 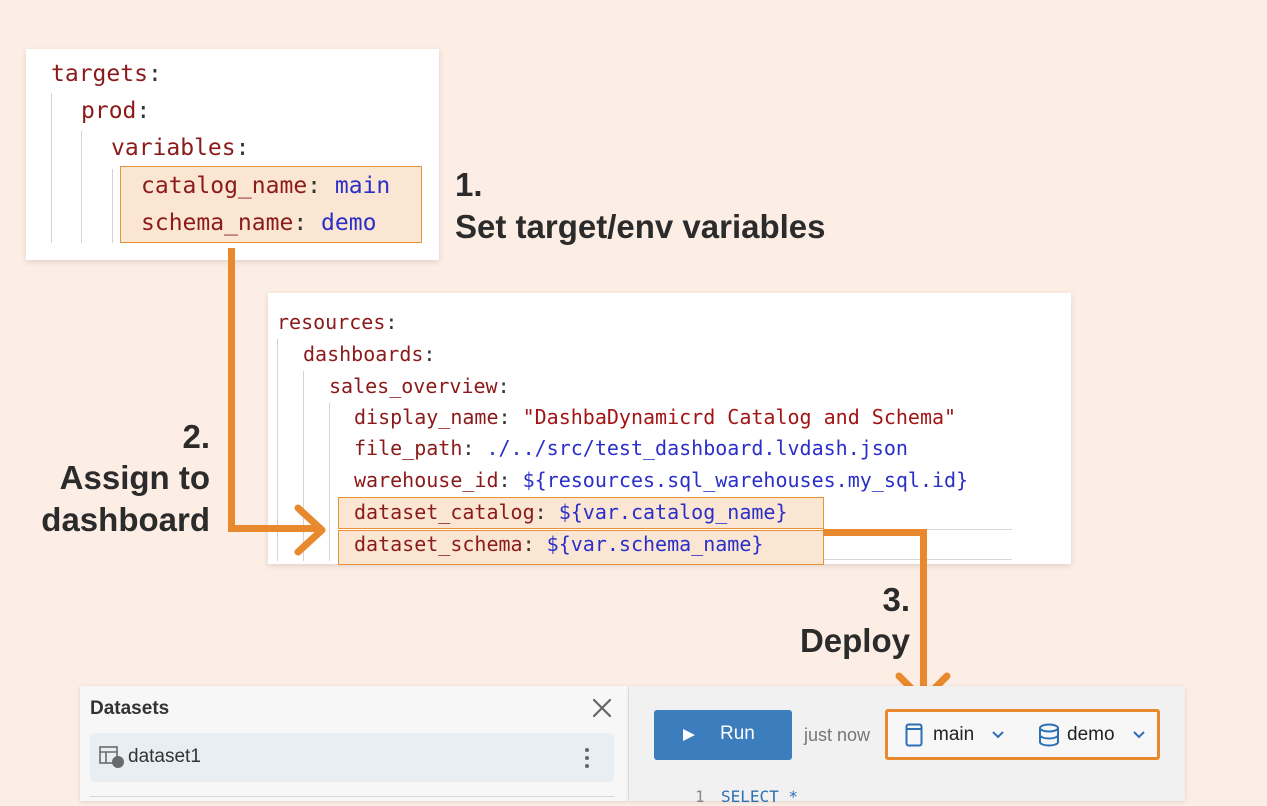 What do you see at coordinates (640, 226) in the screenshot?
I see `step-1-text: Set target/env variables` at bounding box center [640, 226].